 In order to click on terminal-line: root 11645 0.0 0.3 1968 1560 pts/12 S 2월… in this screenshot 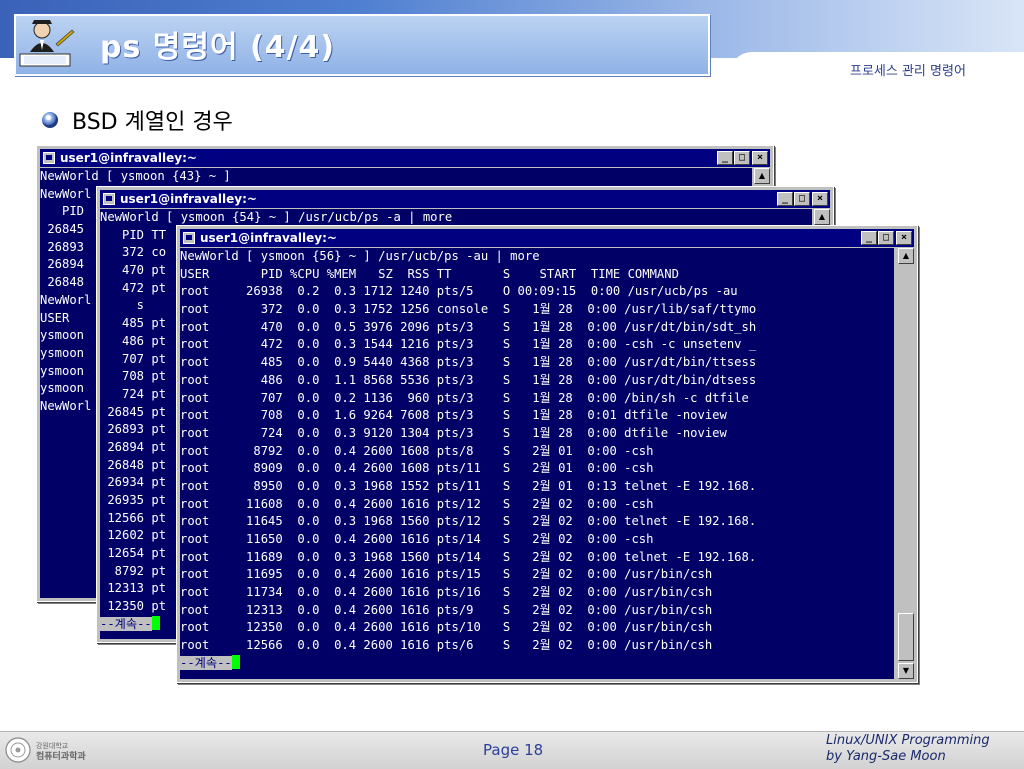, I will do `click(468, 521)`.